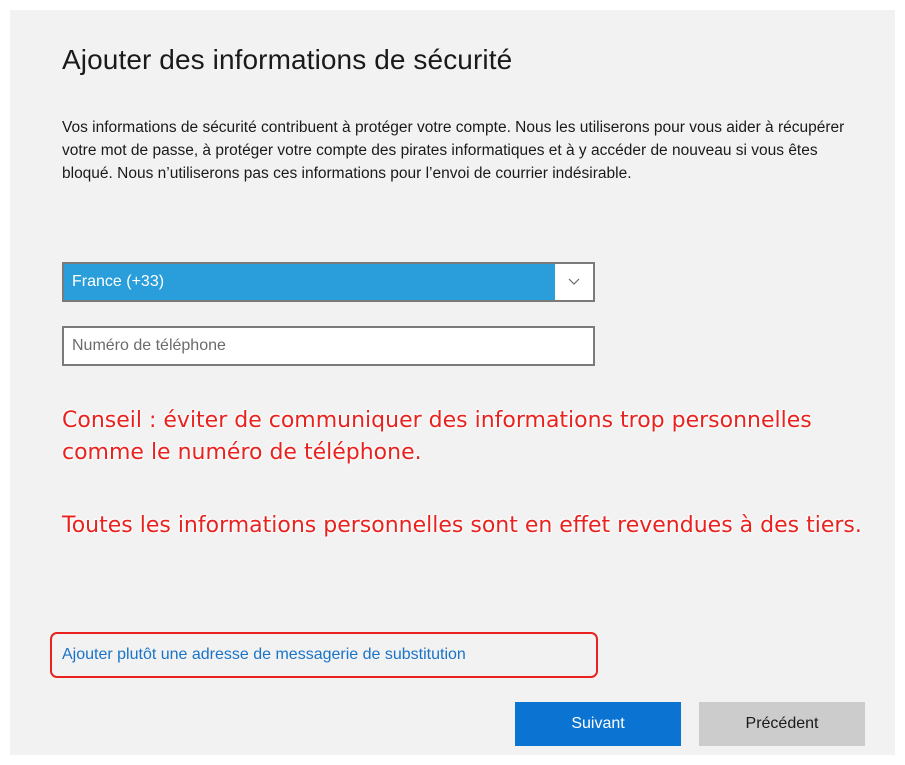 Image resolution: width=905 pixels, height=765 pixels. Describe the element at coordinates (598, 724) in the screenshot. I see `next-button: Suivant` at that location.